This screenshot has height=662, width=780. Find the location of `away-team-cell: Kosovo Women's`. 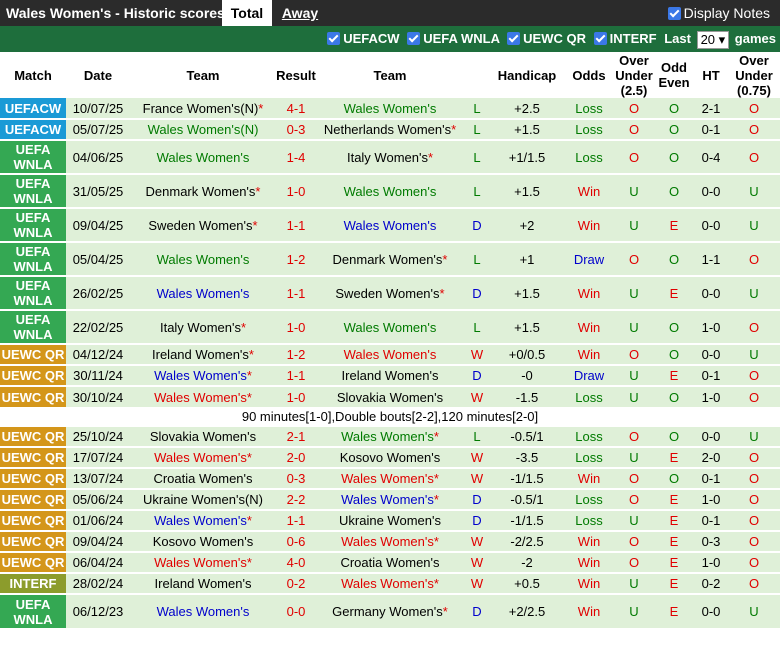

away-team-cell: Kosovo Women's is located at coordinates (390, 457).